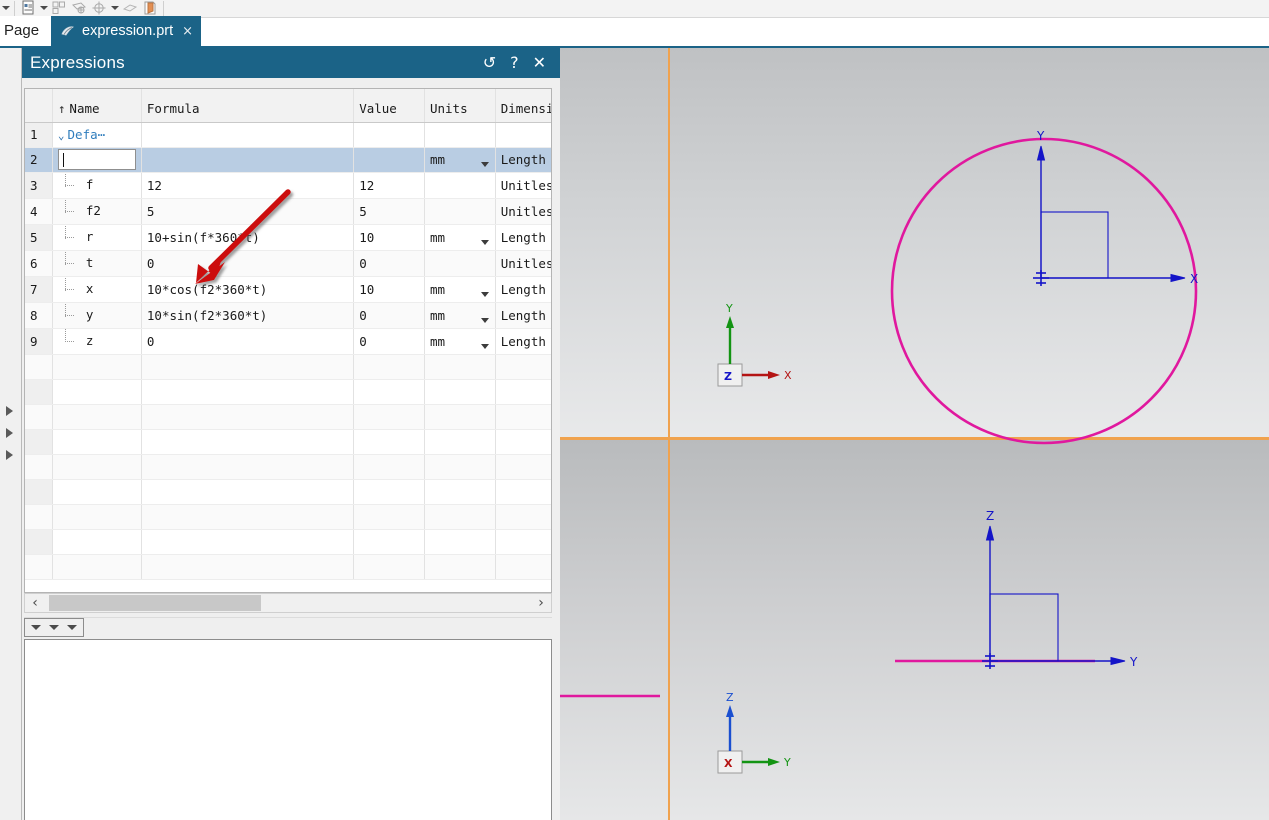  I want to click on header-units: Units, so click(460, 106).